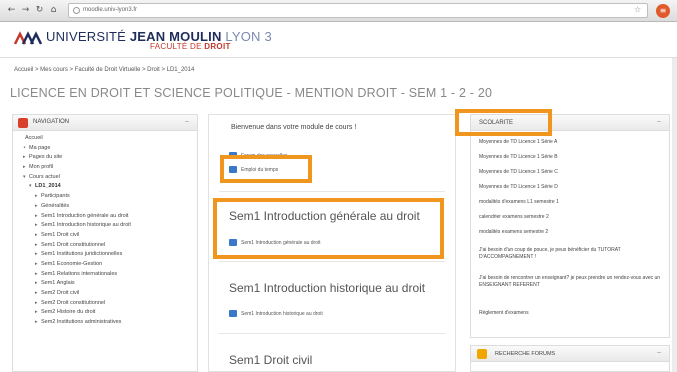 The image size is (677, 372). Describe the element at coordinates (108, 246) in the screenshot. I see `nav-item: ▸ Sem1 Droit constitutionnel` at that location.